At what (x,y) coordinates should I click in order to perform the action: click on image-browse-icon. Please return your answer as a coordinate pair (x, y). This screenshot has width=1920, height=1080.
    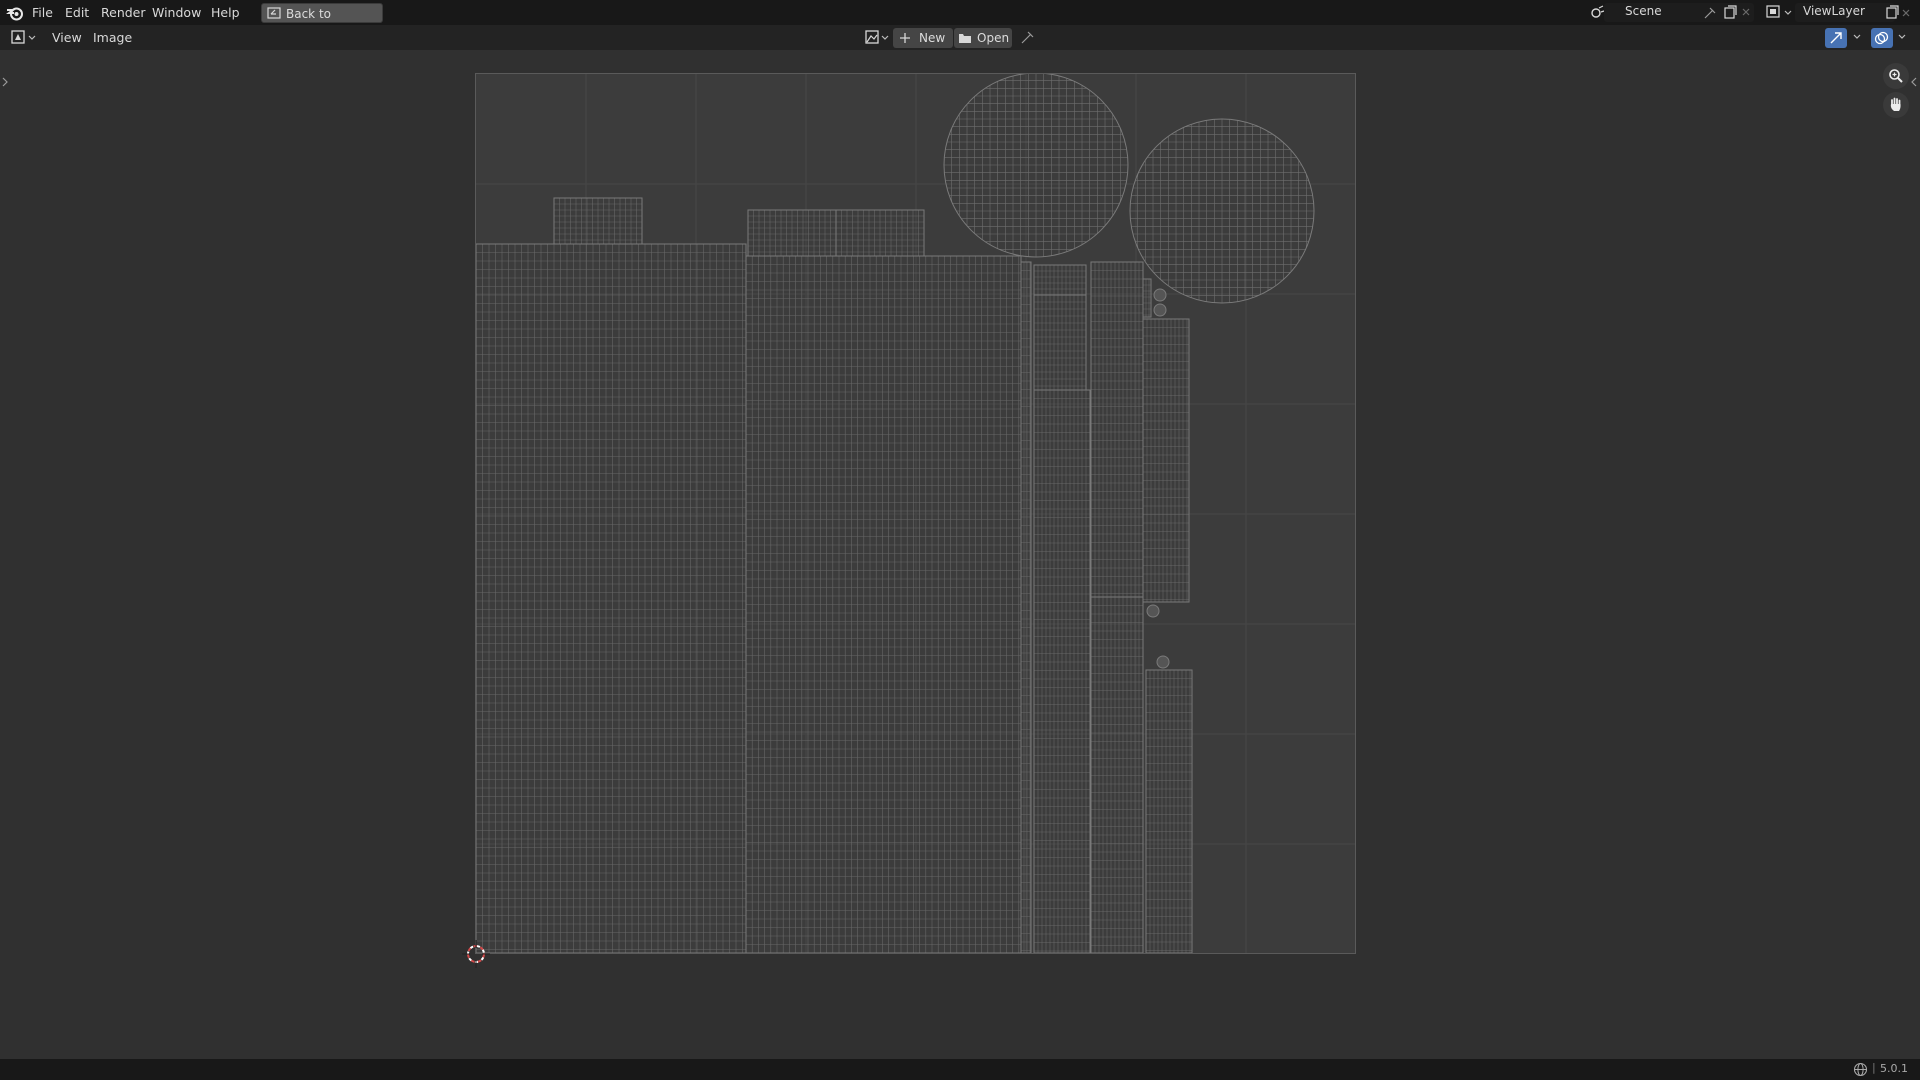
    Looking at the image, I should click on (878, 37).